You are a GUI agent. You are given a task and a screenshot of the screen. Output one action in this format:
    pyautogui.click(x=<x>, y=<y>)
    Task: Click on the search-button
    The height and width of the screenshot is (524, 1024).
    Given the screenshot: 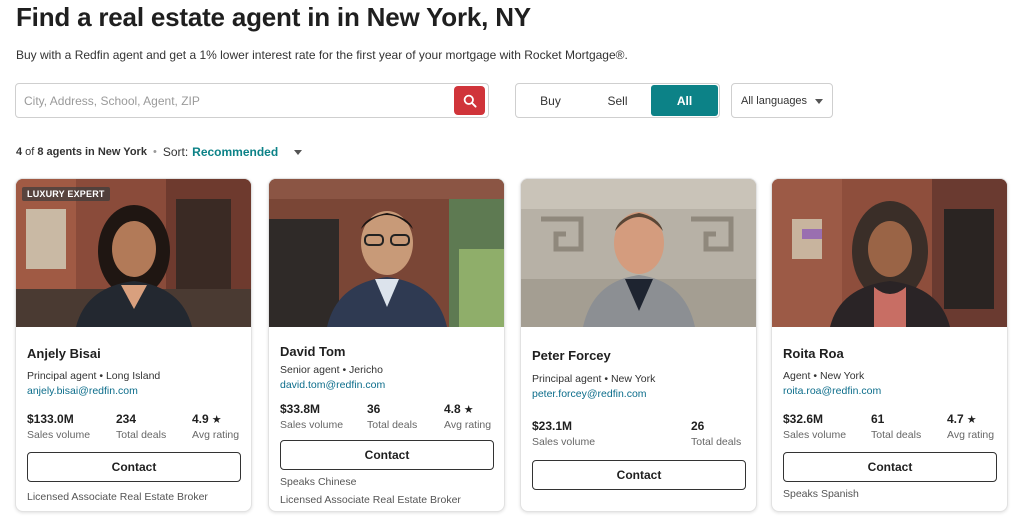 What is the action you would take?
    pyautogui.click(x=469, y=100)
    